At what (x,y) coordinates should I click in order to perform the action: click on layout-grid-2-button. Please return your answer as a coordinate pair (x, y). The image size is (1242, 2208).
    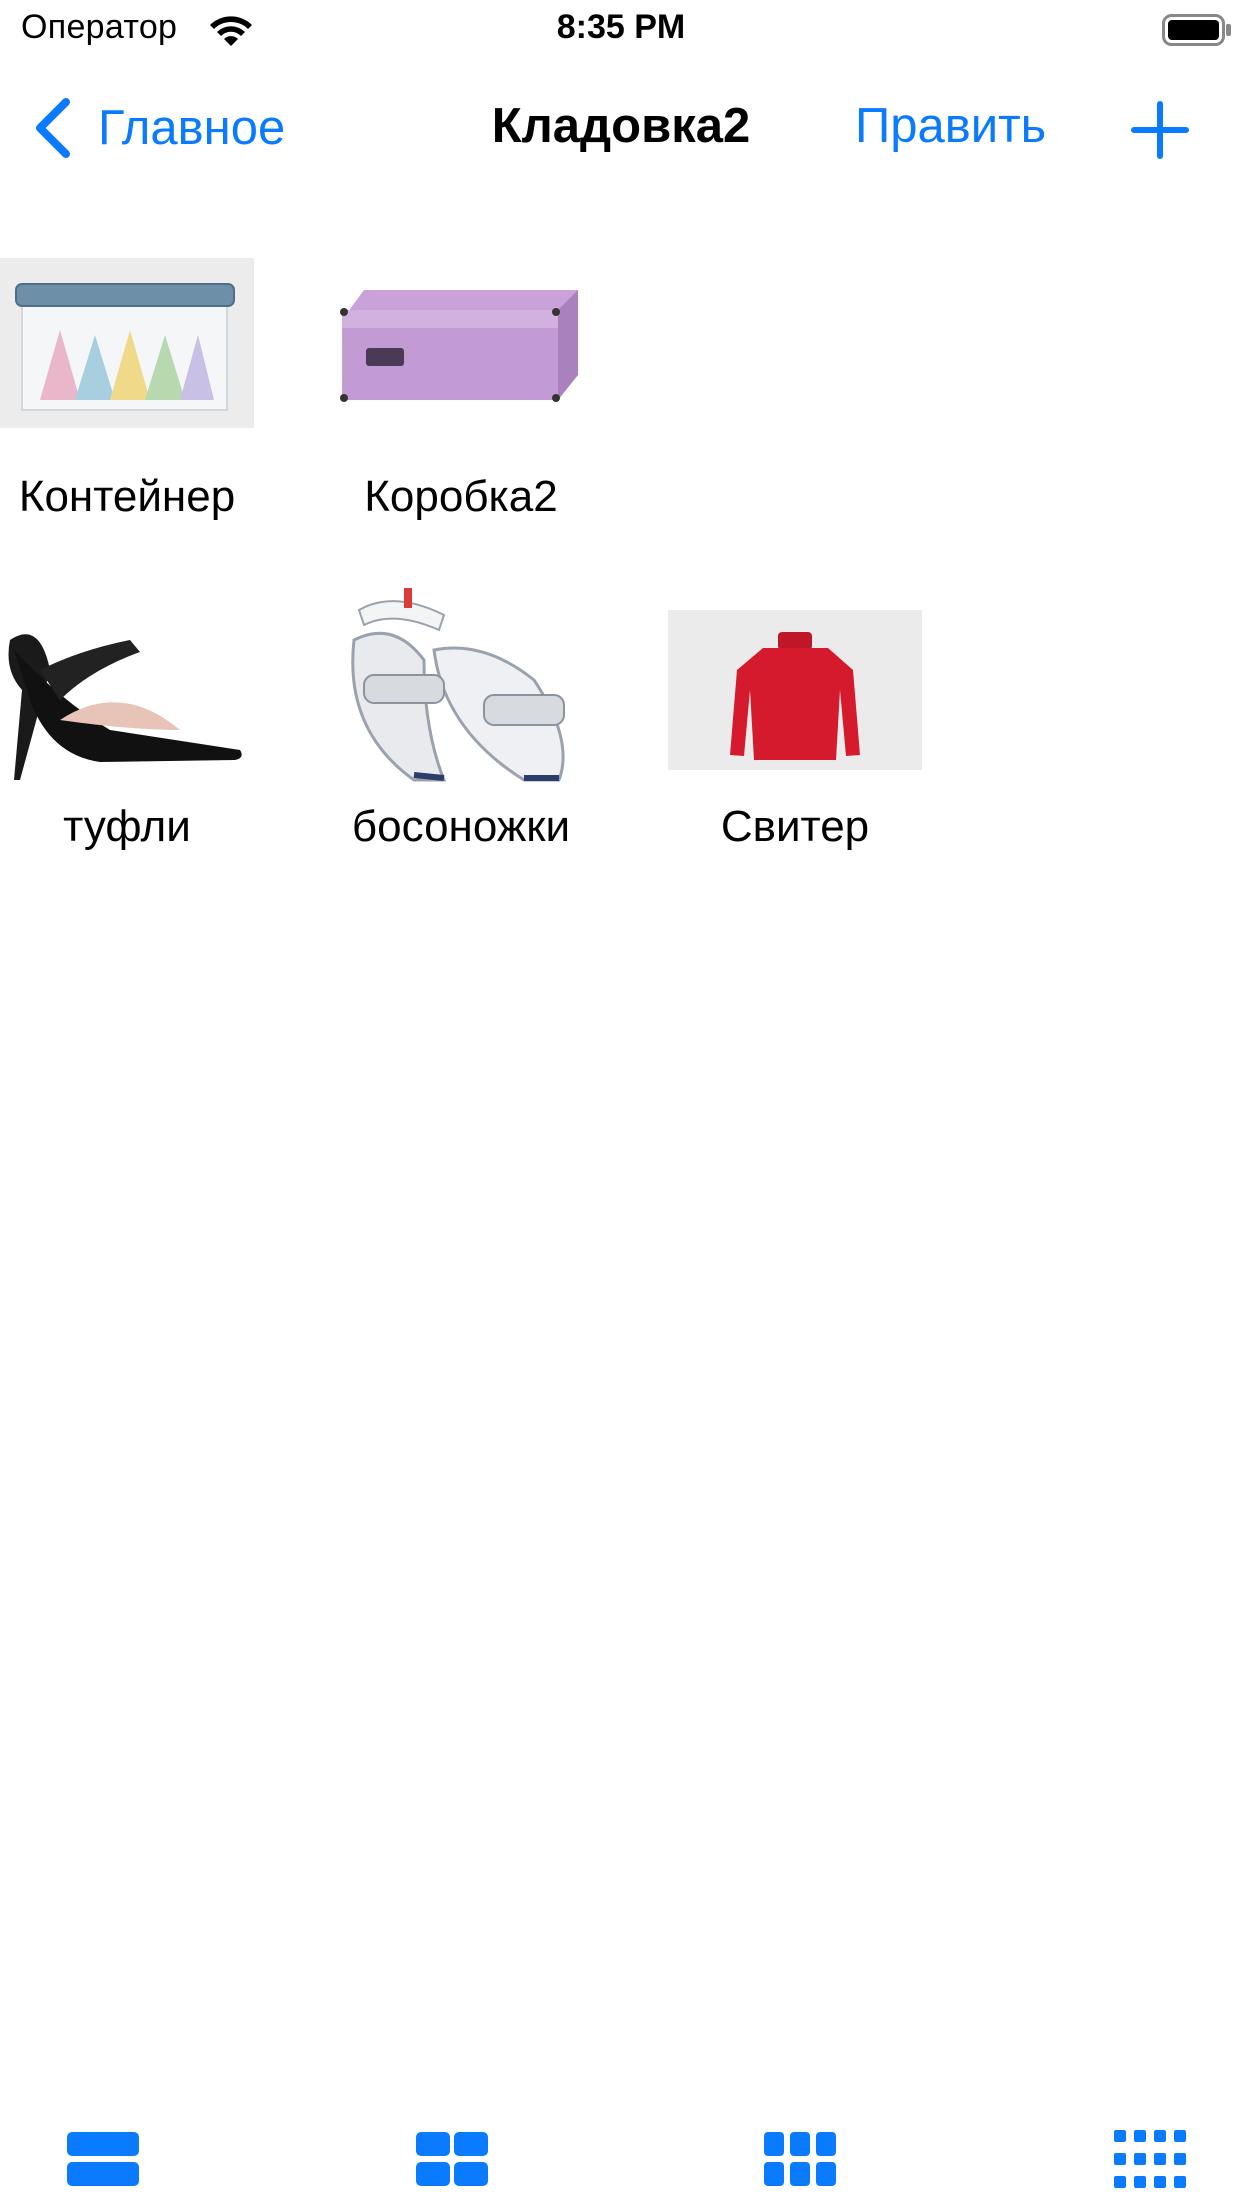
    Looking at the image, I should click on (452, 2159).